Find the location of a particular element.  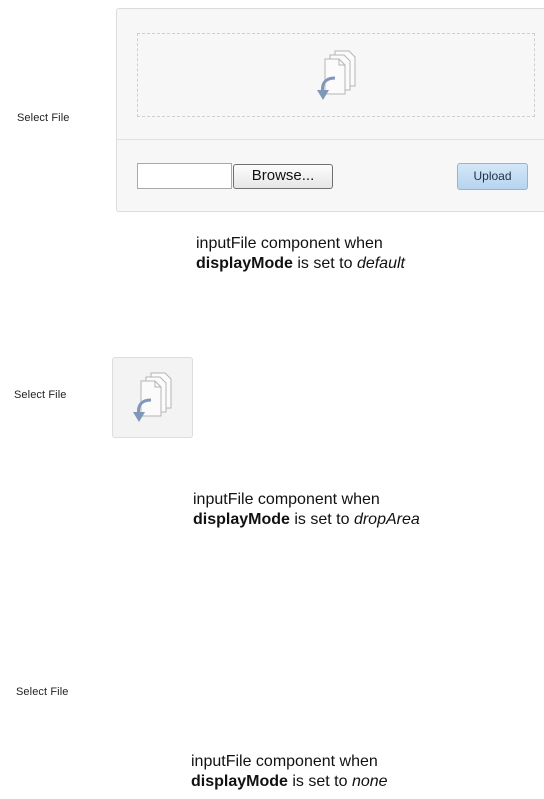

drop-zone is located at coordinates (336, 75).